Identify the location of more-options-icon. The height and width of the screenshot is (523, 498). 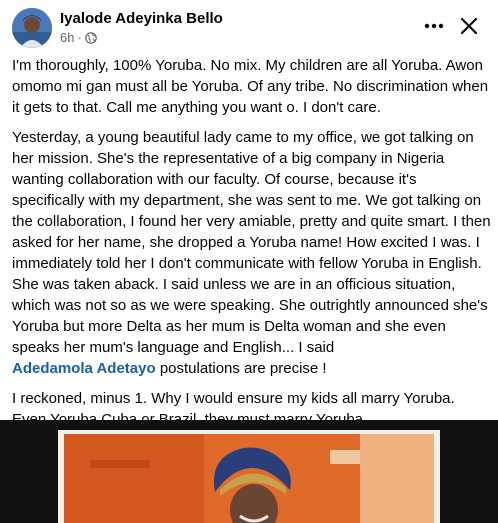
(434, 26).